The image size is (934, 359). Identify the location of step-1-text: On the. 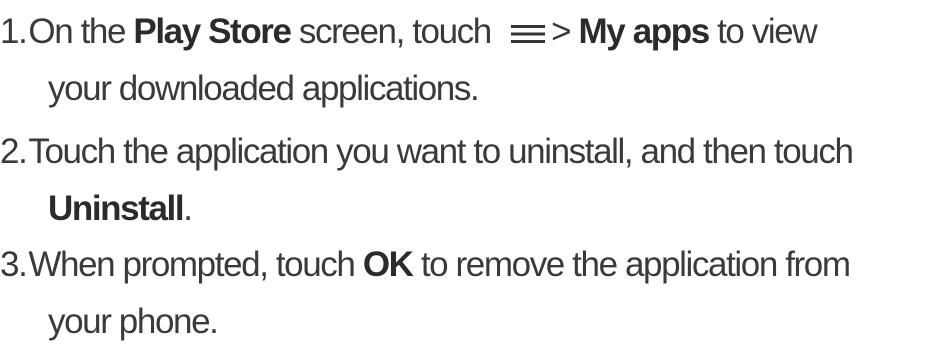
(81, 31).